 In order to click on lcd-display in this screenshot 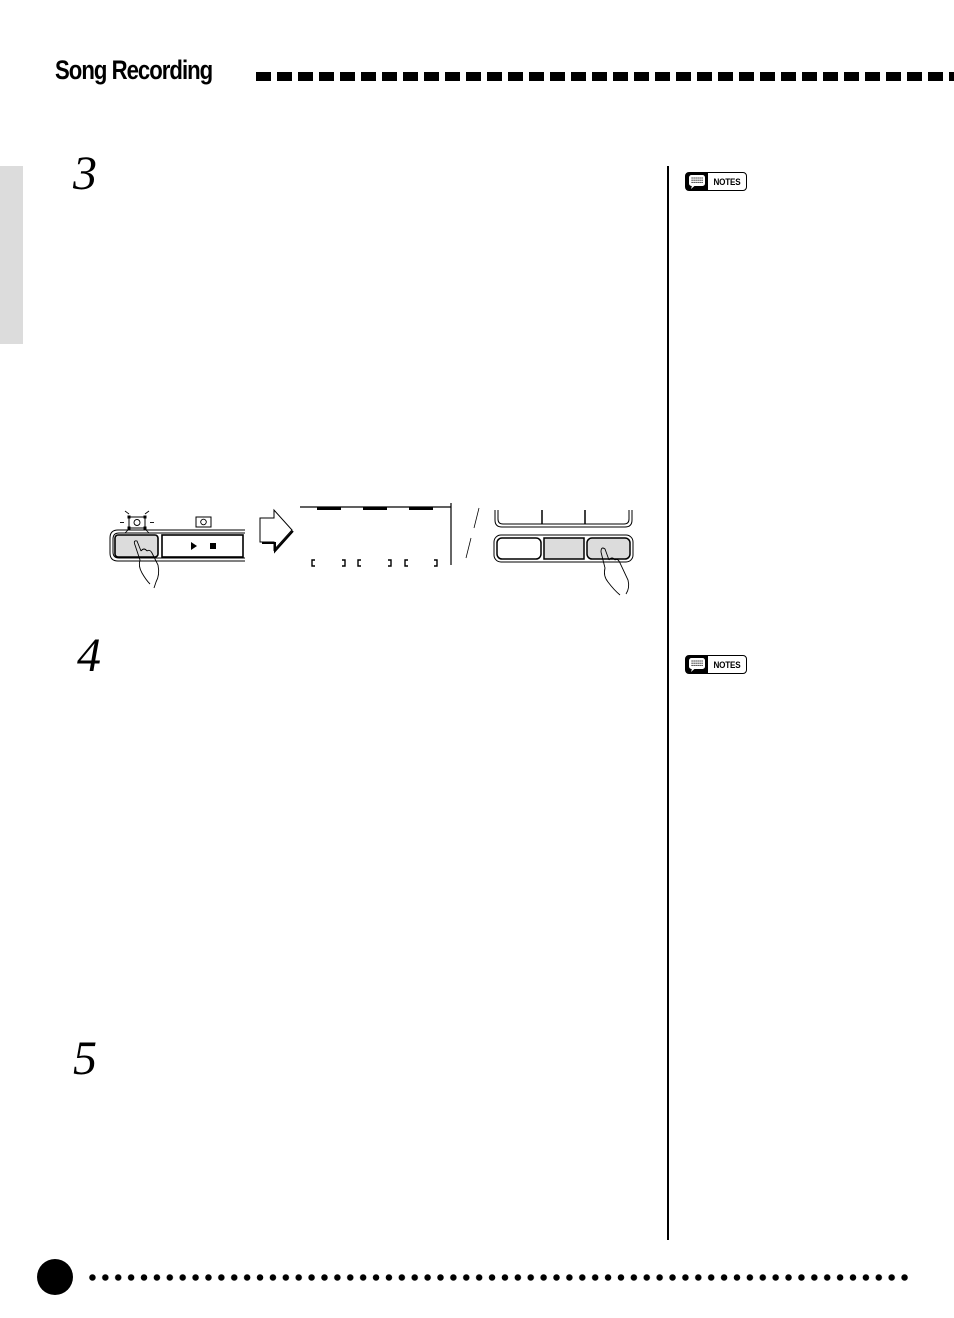, I will do `click(390, 535)`.